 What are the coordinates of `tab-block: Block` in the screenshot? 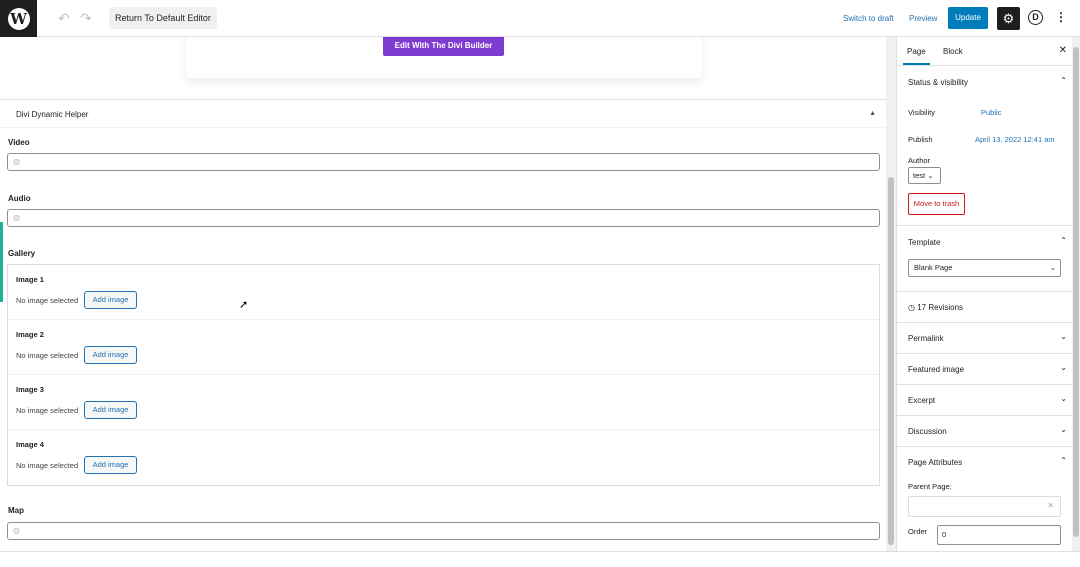 It's located at (953, 51).